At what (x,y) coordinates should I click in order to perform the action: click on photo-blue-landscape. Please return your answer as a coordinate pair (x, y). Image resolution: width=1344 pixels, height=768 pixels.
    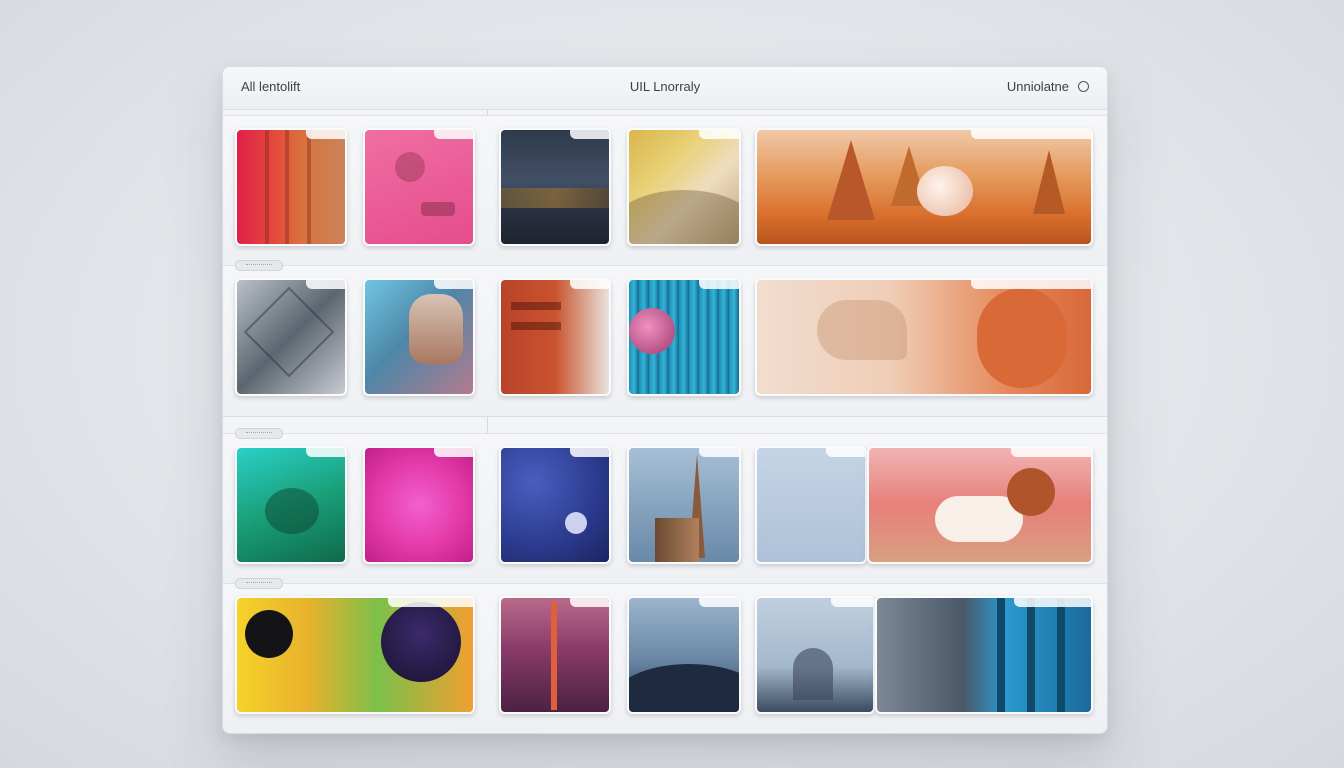
    Looking at the image, I should click on (815, 655).